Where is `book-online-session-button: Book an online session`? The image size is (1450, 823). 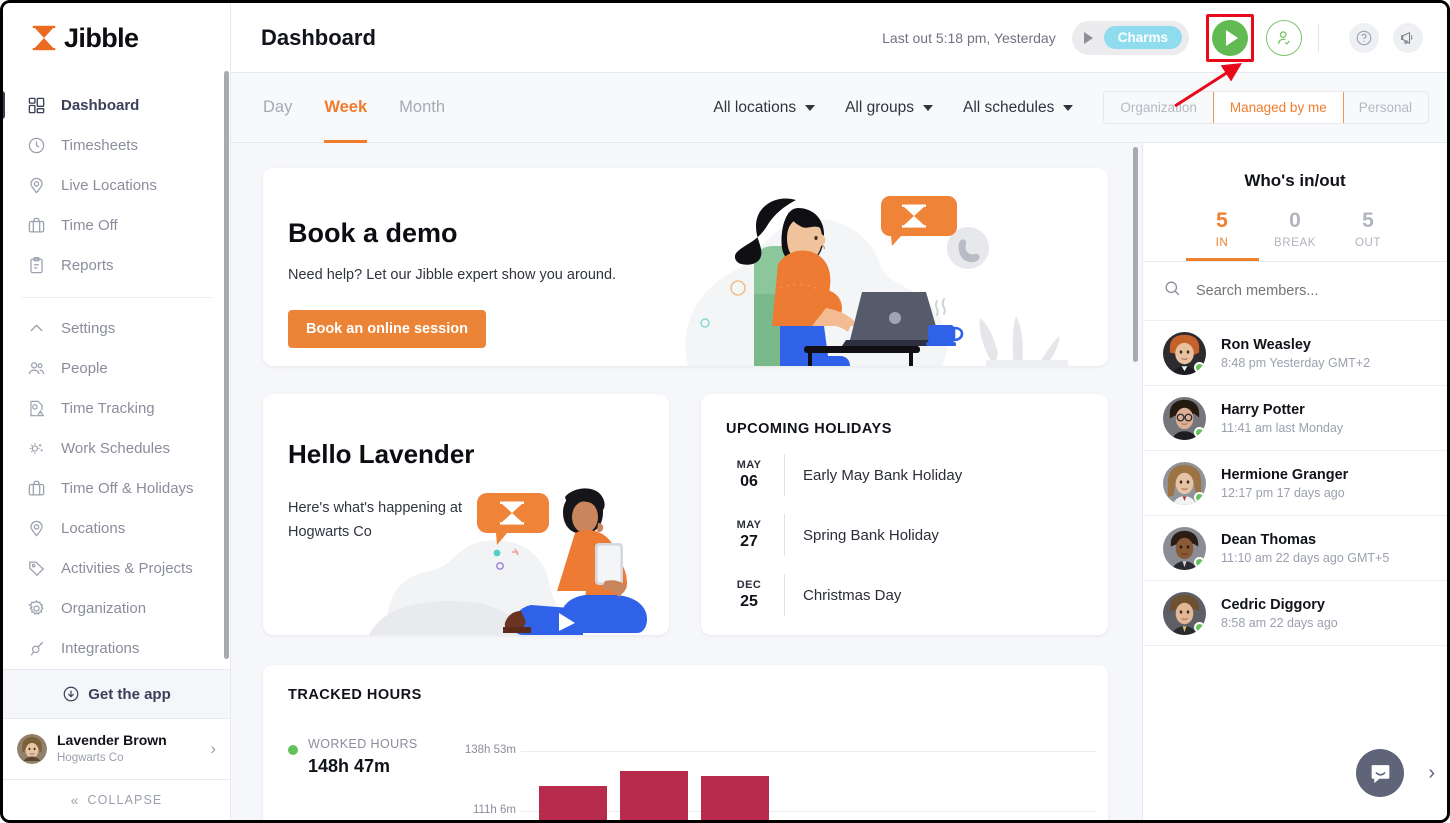
book-online-session-button: Book an online session is located at coordinates (387, 329).